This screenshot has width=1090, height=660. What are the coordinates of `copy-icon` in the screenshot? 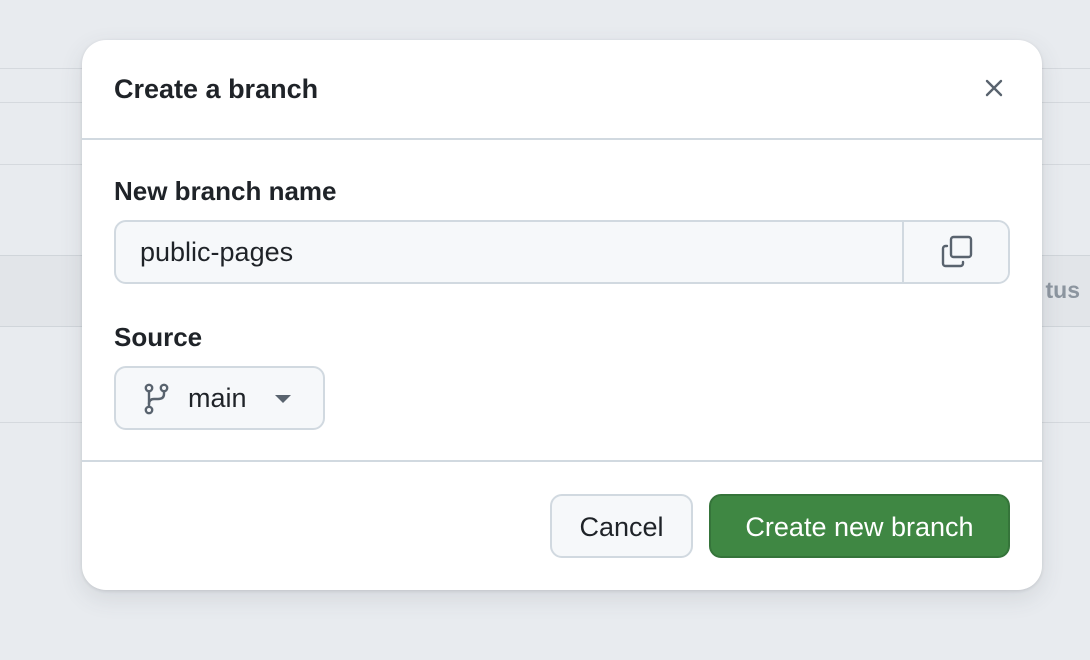 It's located at (957, 251).